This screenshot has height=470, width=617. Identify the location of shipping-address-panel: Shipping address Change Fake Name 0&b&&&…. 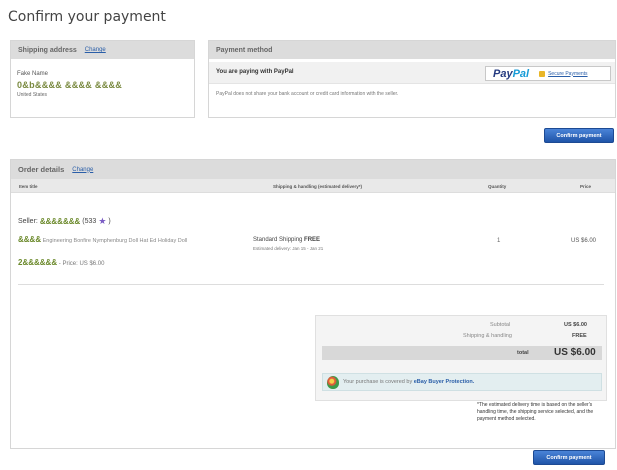
(102, 79).